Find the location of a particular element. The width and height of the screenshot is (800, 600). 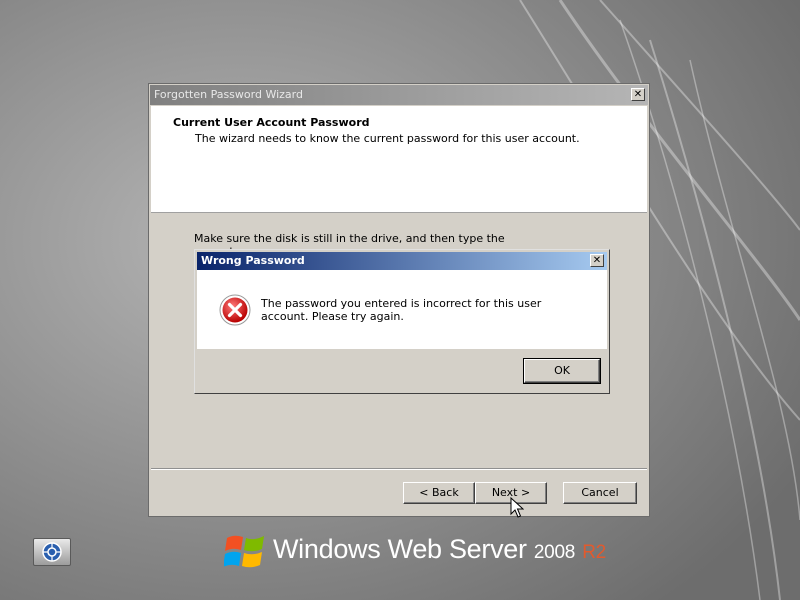

dialog-titlebar: Wrong Password ✕ is located at coordinates (402, 261).